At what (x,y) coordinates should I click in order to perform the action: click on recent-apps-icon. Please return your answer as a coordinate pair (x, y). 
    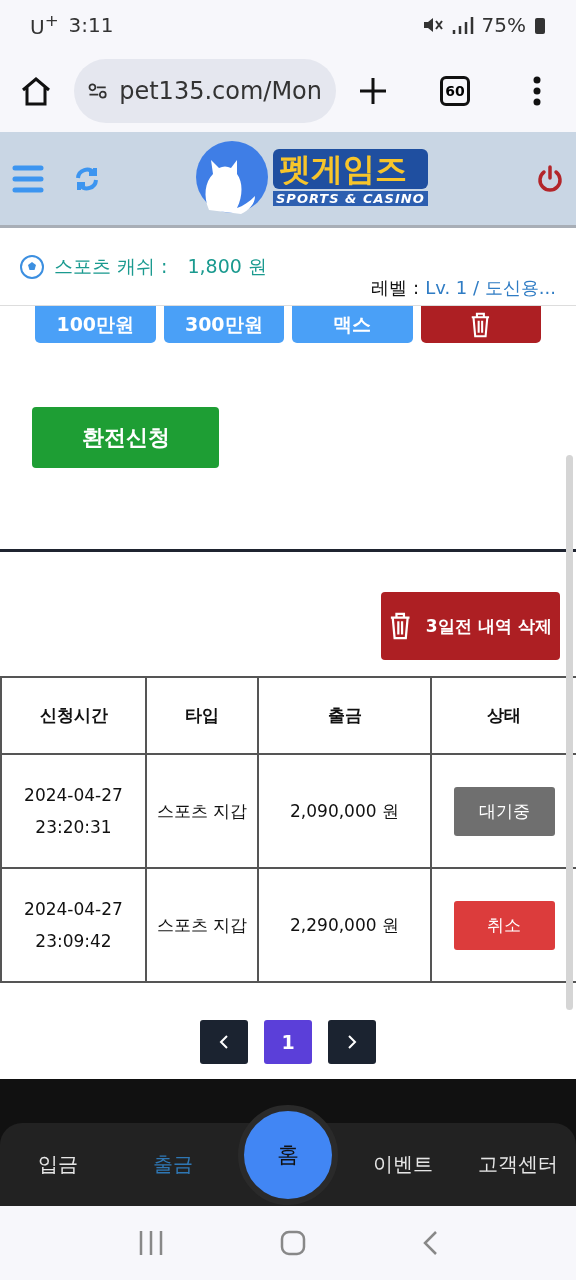
    Looking at the image, I should click on (151, 1243).